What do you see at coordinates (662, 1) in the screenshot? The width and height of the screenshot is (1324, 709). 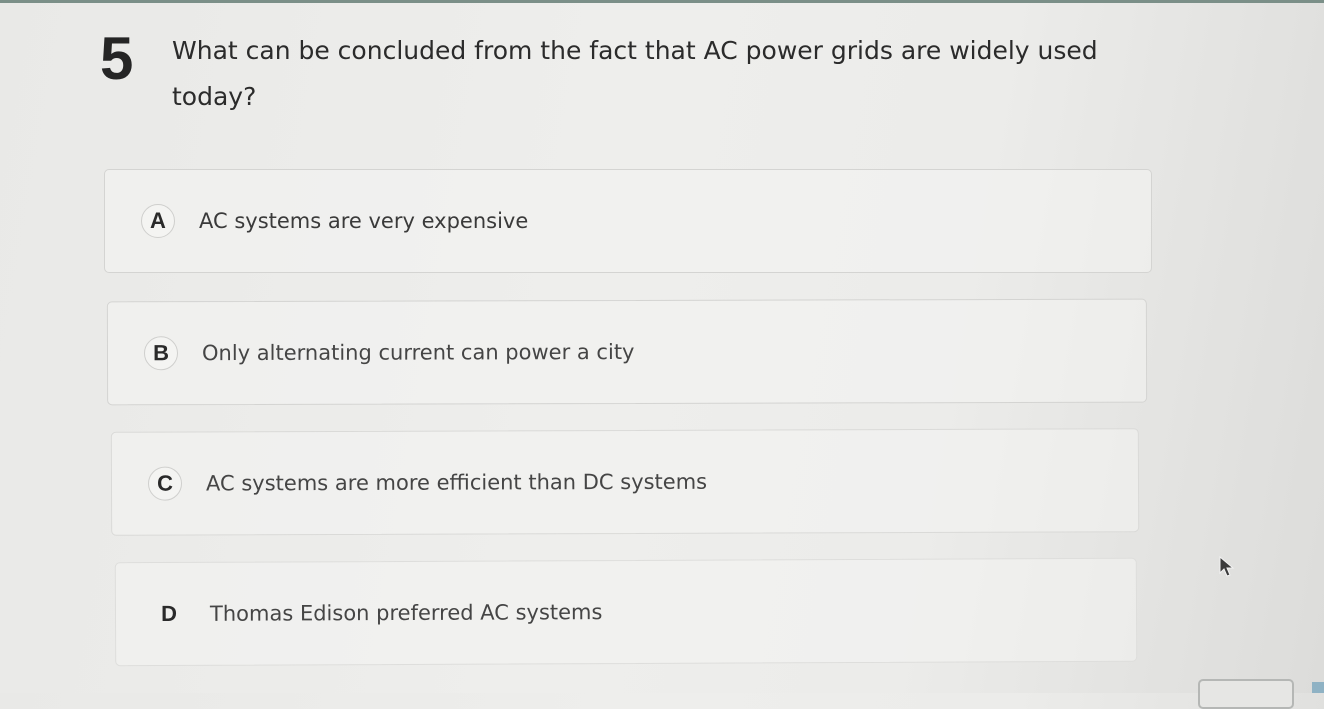 I see `top-border-line` at bounding box center [662, 1].